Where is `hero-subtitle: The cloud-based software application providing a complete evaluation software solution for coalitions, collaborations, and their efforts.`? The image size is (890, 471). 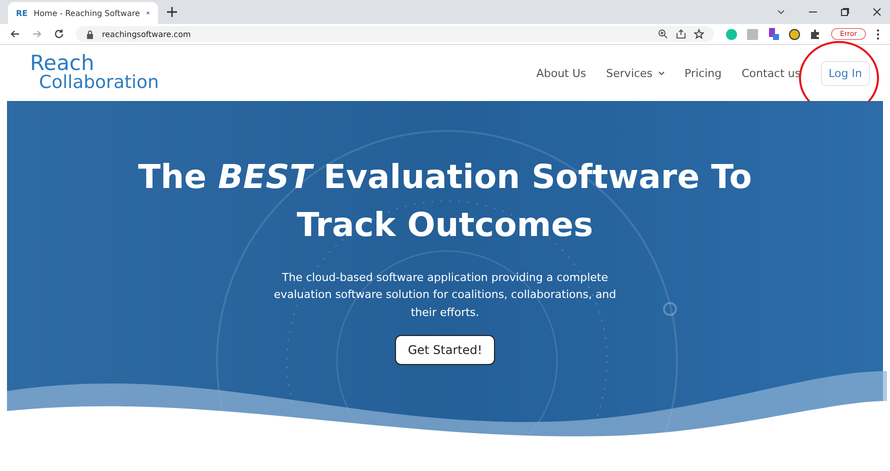
hero-subtitle: The cloud-based software application providing a complete evaluation software solution for coalitions, collaborations, and their efforts. is located at coordinates (445, 295).